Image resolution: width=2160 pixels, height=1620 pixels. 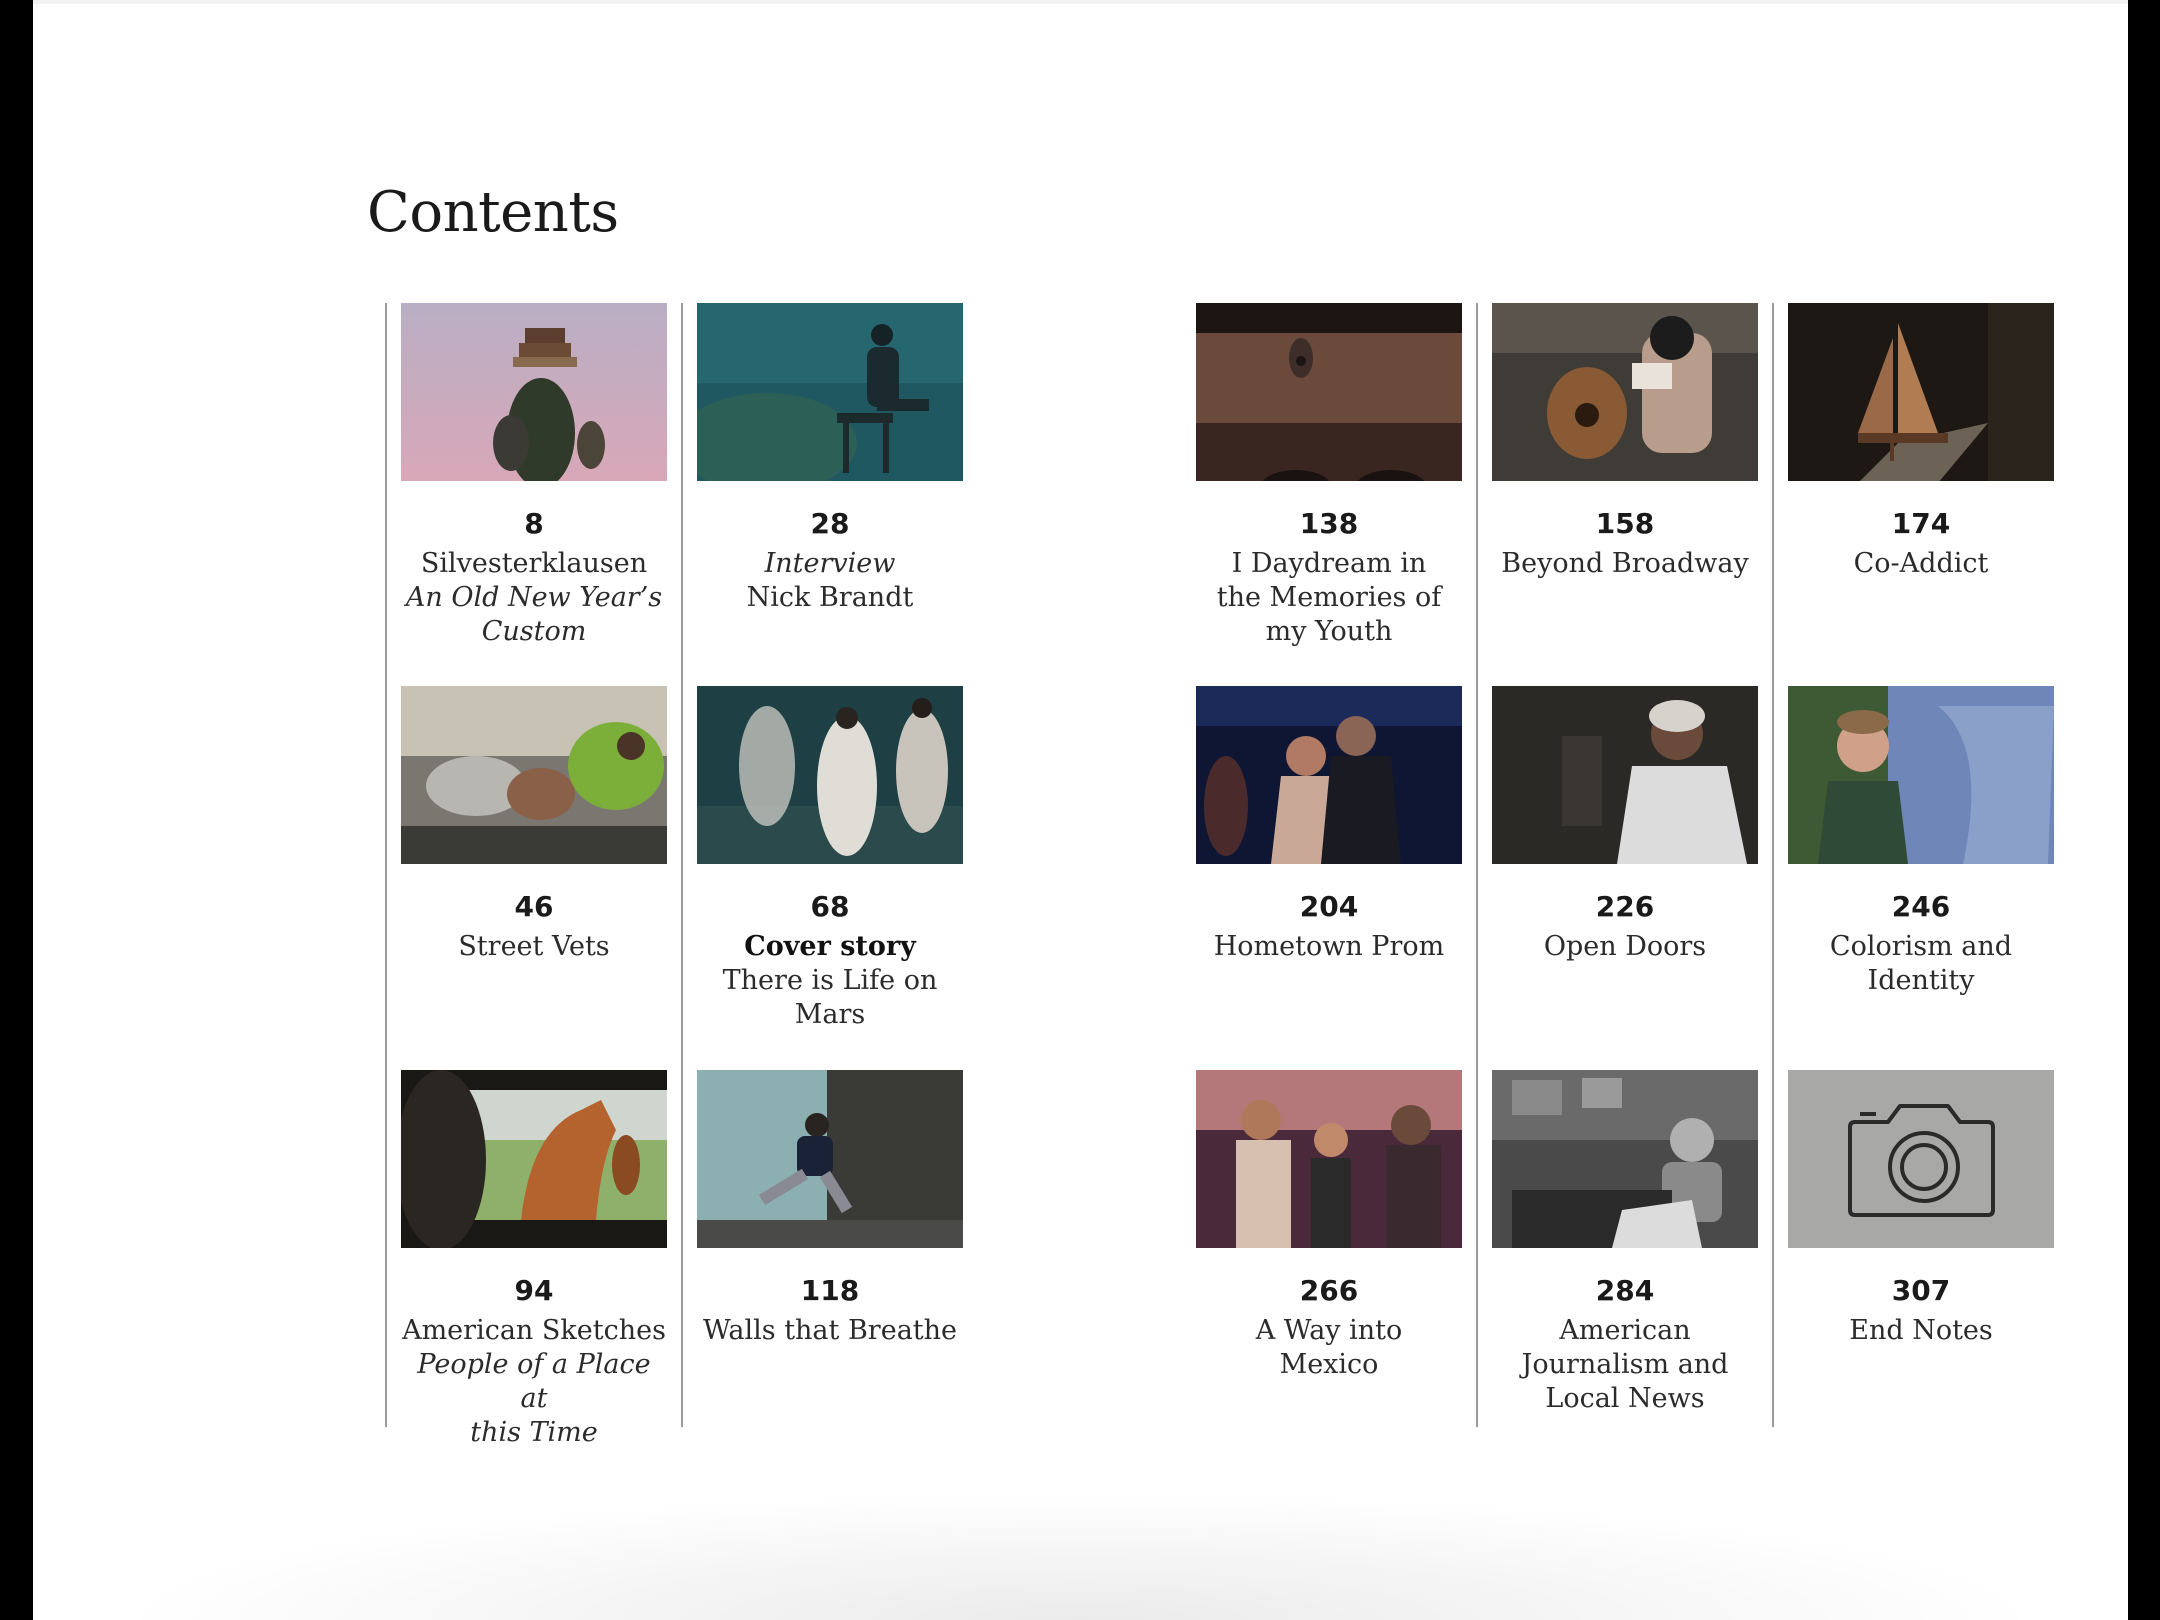 I want to click on entry-title: Co-Addict, so click(x=1921, y=564).